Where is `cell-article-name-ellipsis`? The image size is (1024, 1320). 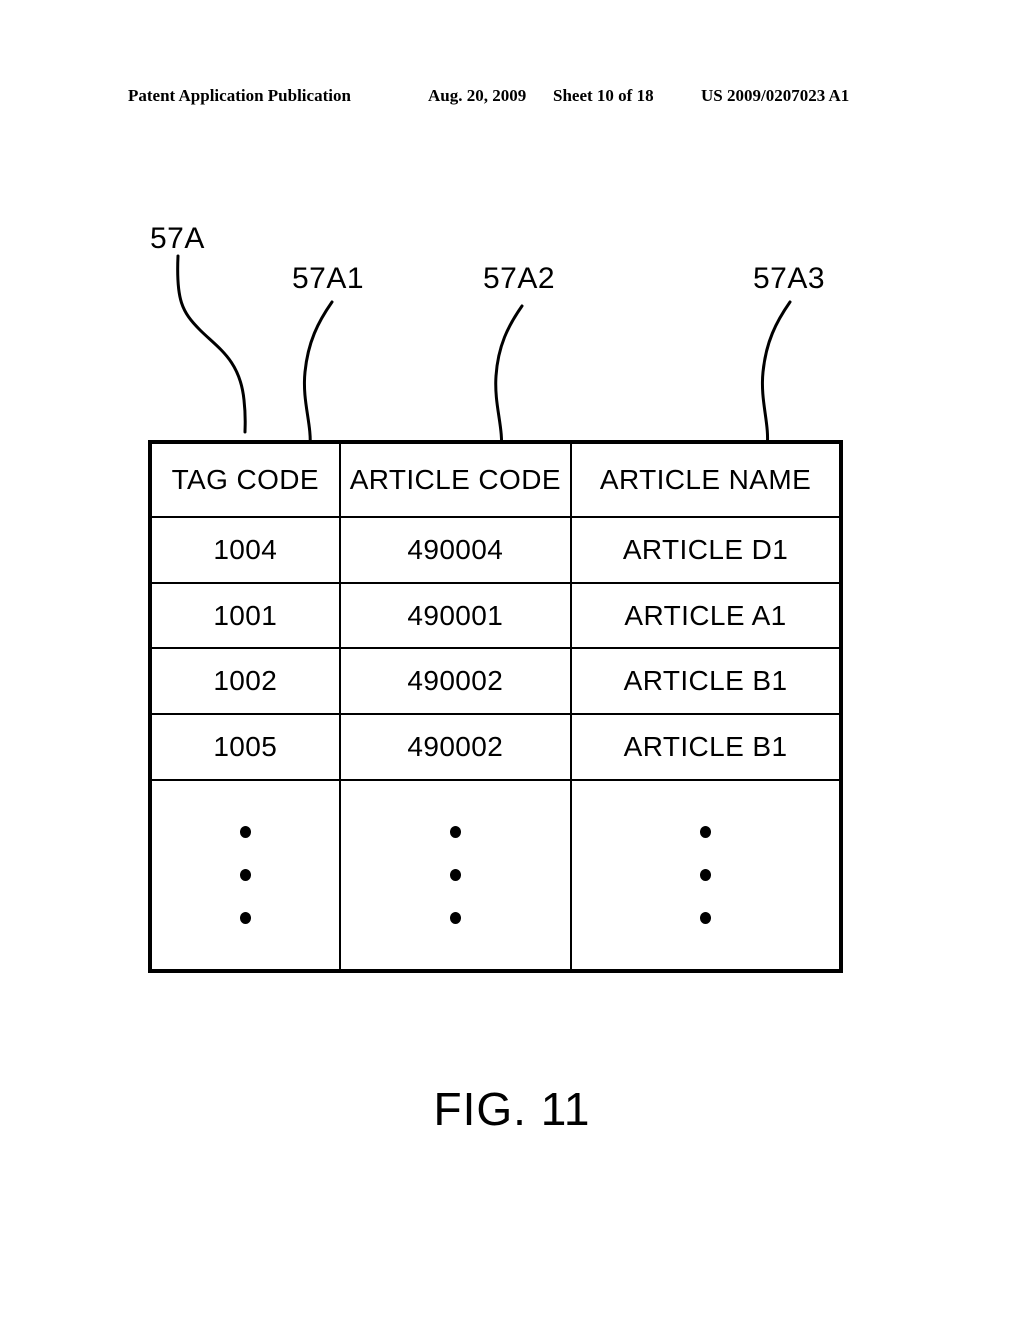 cell-article-name-ellipsis is located at coordinates (705, 874).